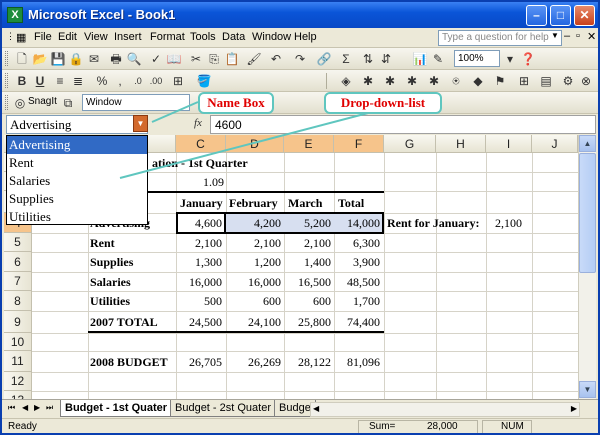 Image resolution: width=600 pixels, height=435 pixels. I want to click on cell-g4: Rent for January:, so click(433, 223).